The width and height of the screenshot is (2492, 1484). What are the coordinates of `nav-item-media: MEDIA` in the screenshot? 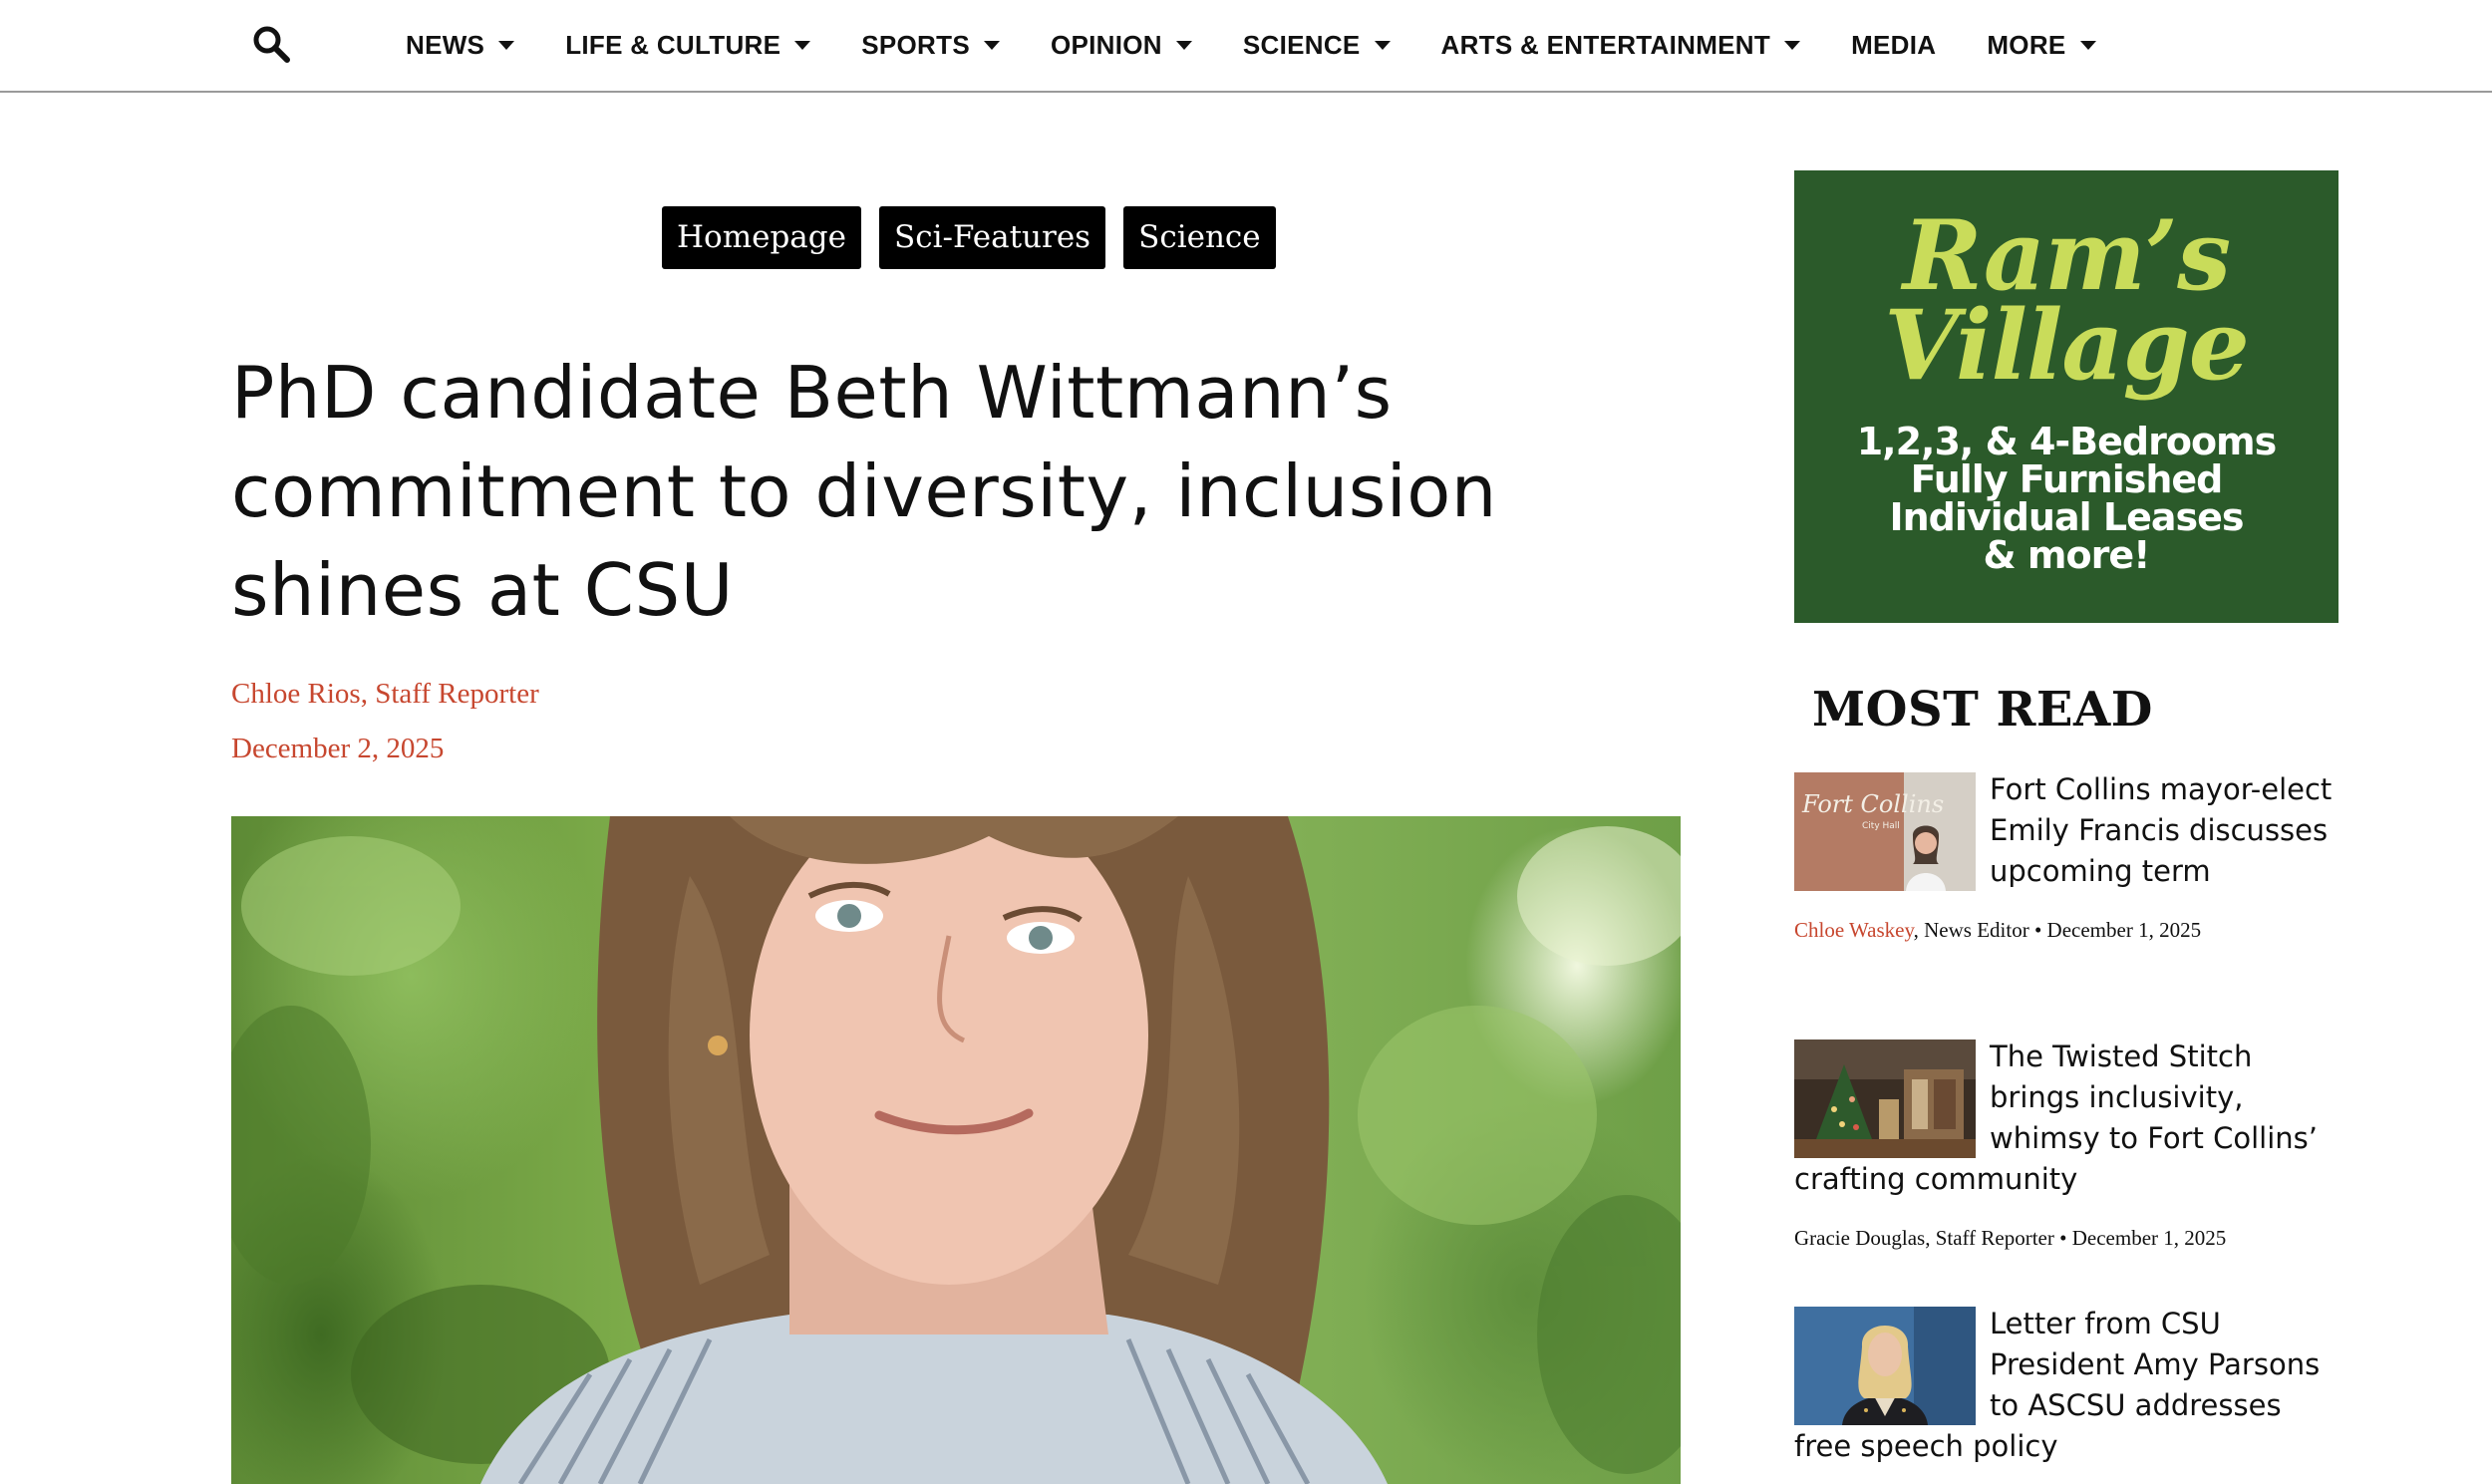 It's located at (1893, 45).